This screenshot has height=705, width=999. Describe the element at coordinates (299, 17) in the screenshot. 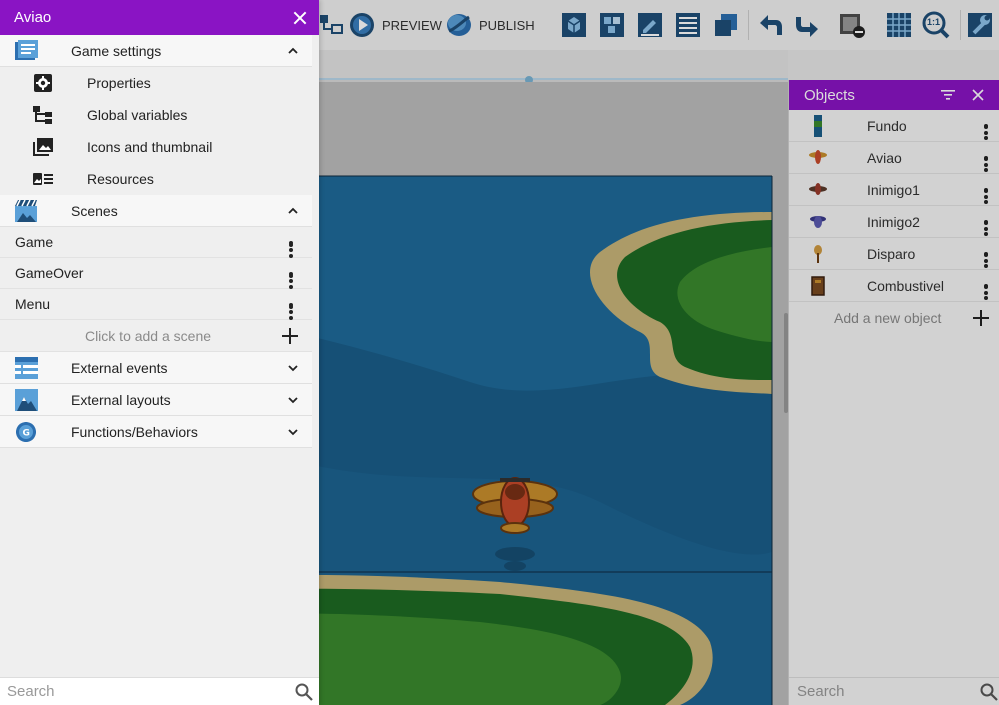

I see `close-icon` at that location.